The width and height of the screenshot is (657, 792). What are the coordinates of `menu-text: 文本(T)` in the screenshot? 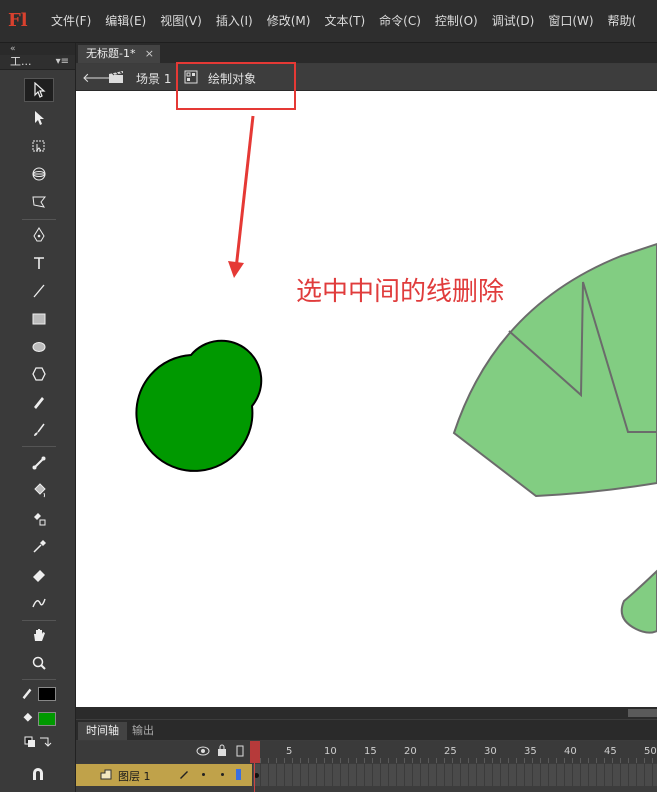 It's located at (344, 20).